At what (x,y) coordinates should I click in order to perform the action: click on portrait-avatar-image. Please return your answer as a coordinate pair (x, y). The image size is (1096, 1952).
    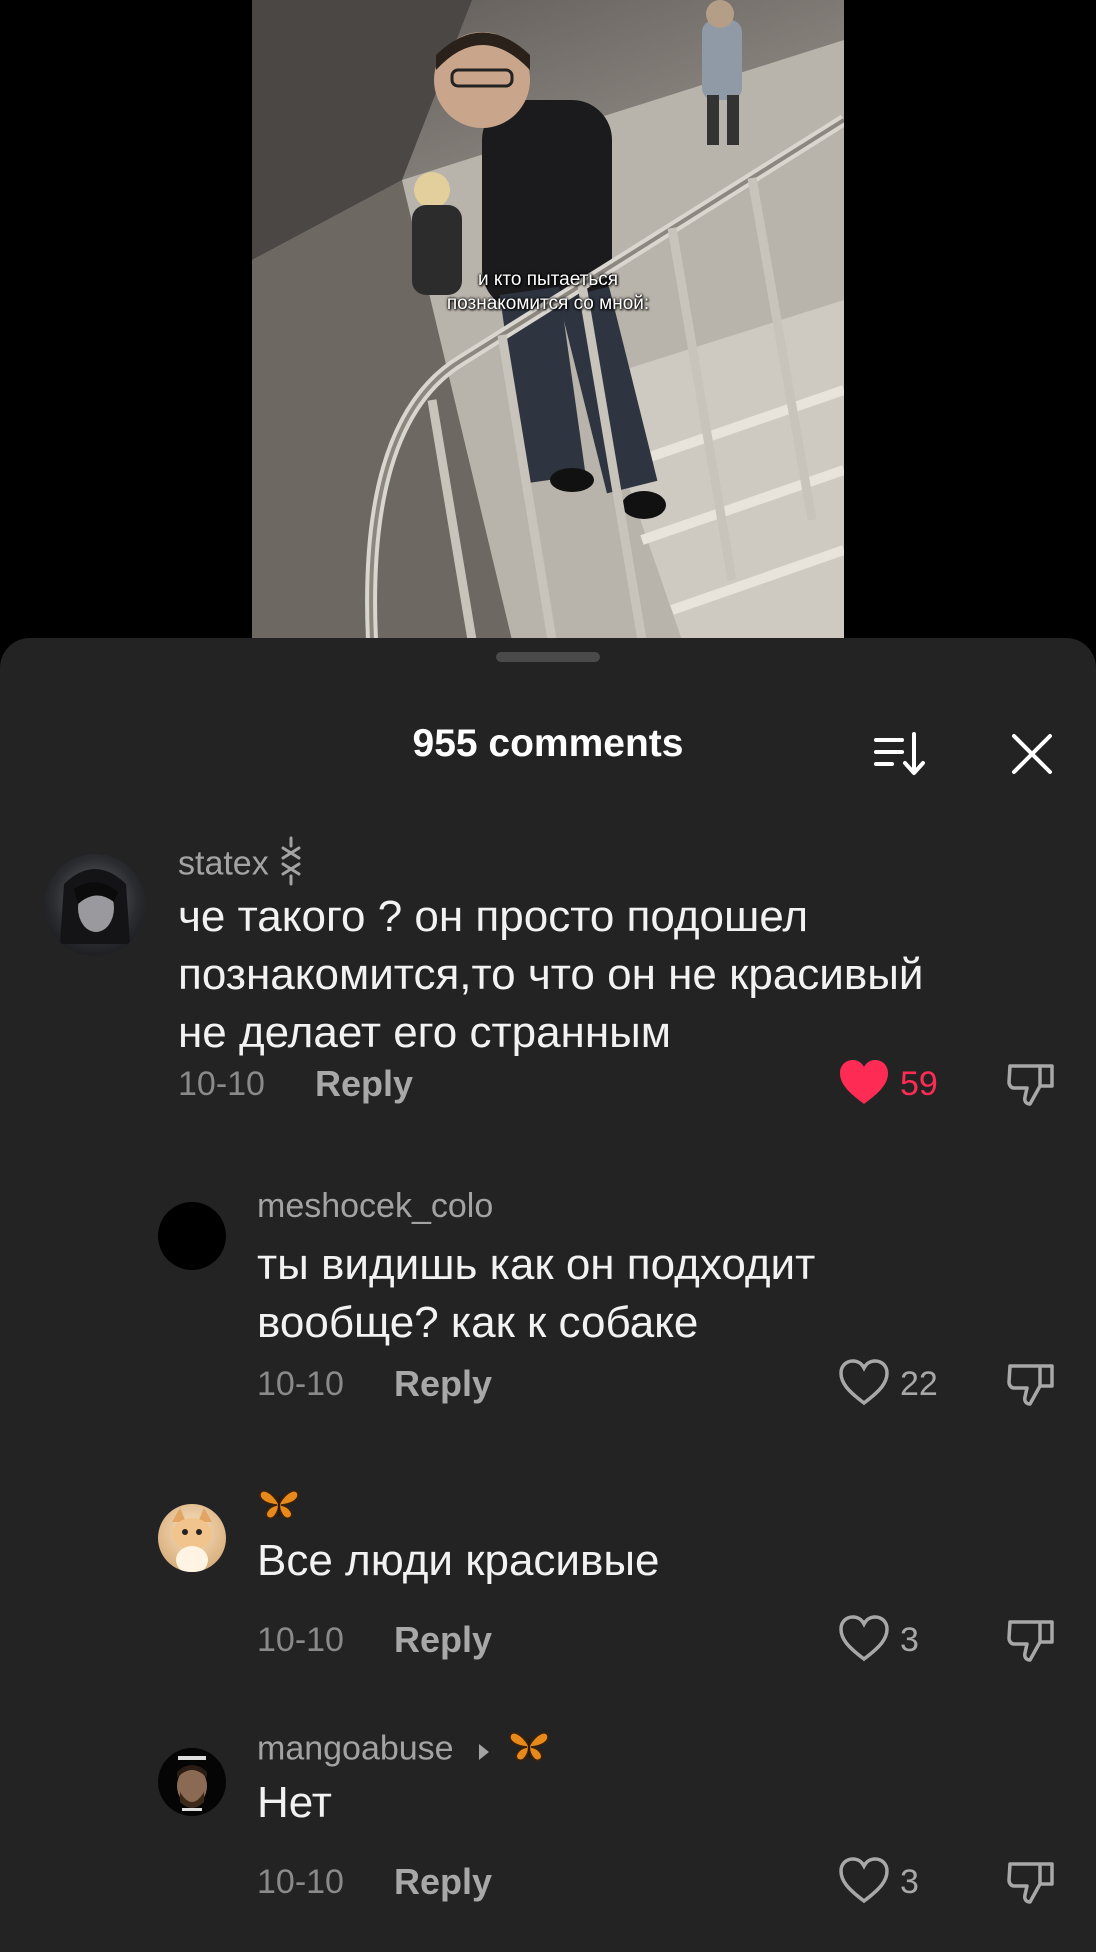
    Looking at the image, I should click on (192, 1783).